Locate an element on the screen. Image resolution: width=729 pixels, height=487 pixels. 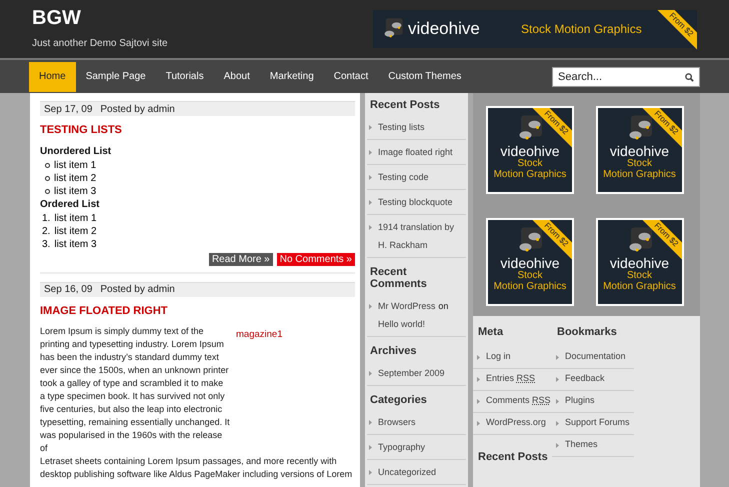
ad-tagline: Stock Motion Graphics is located at coordinates (581, 29).